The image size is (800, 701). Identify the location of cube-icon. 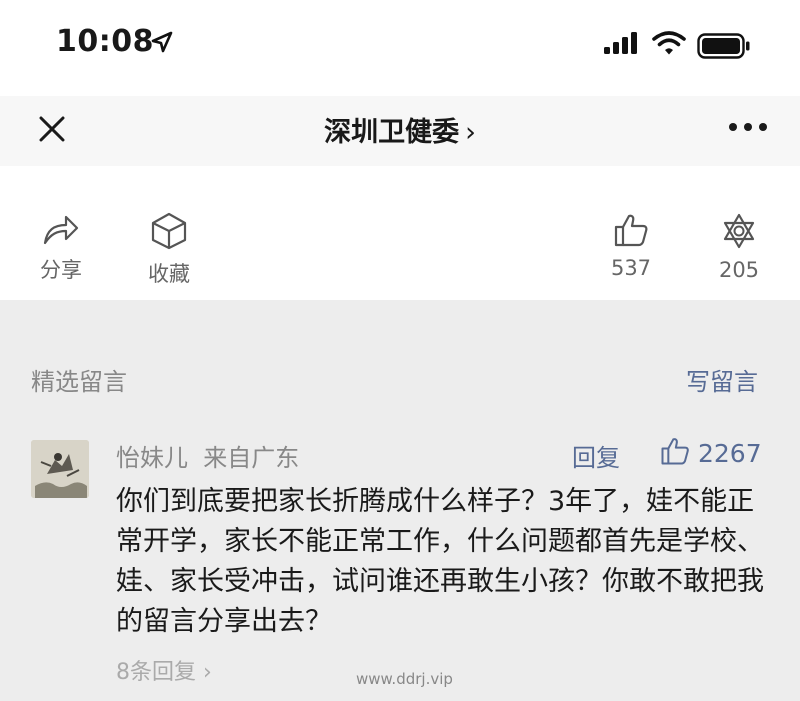
(169, 231).